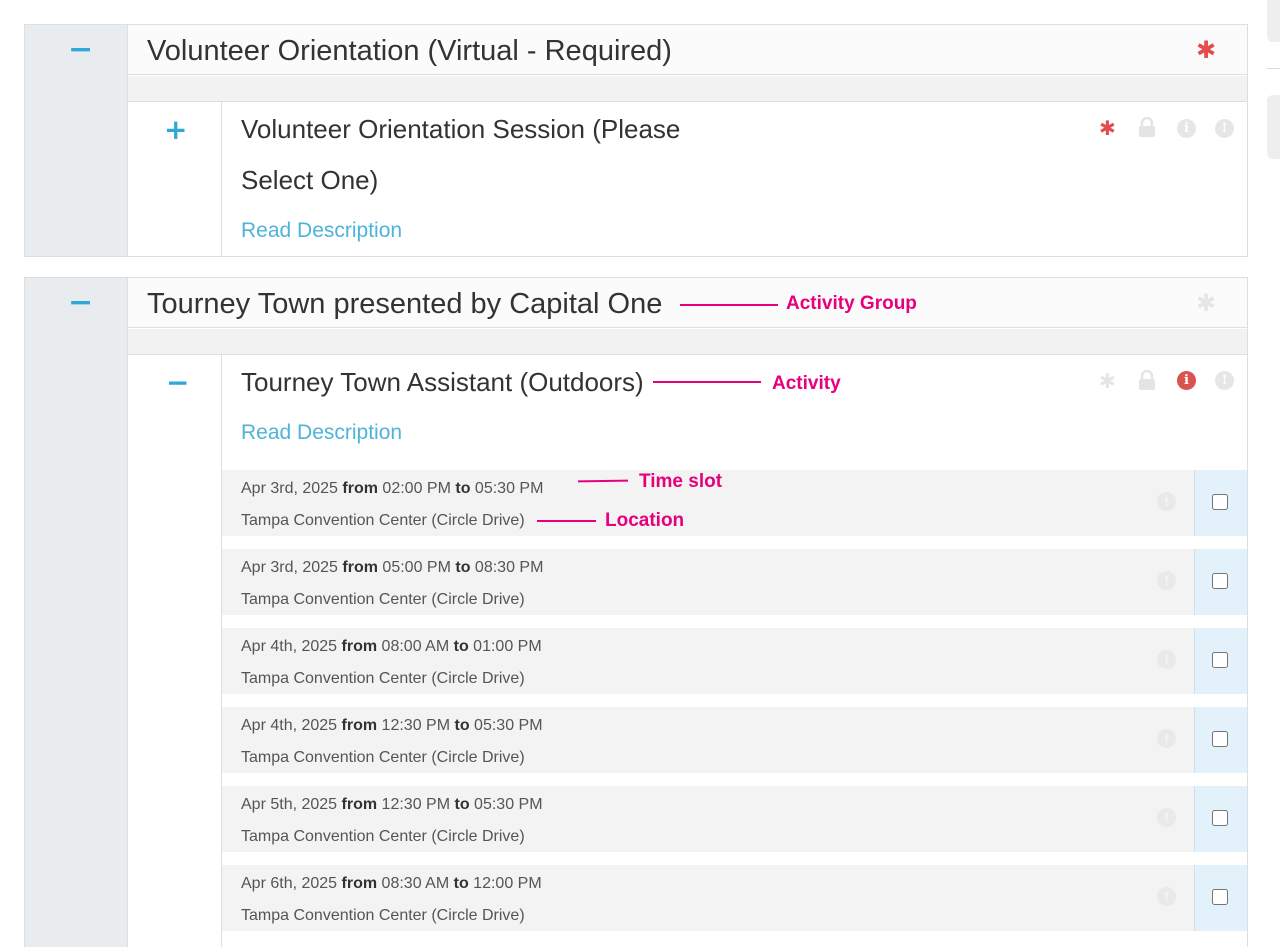  Describe the element at coordinates (175, 130) in the screenshot. I see `expand-activity-button: +` at that location.